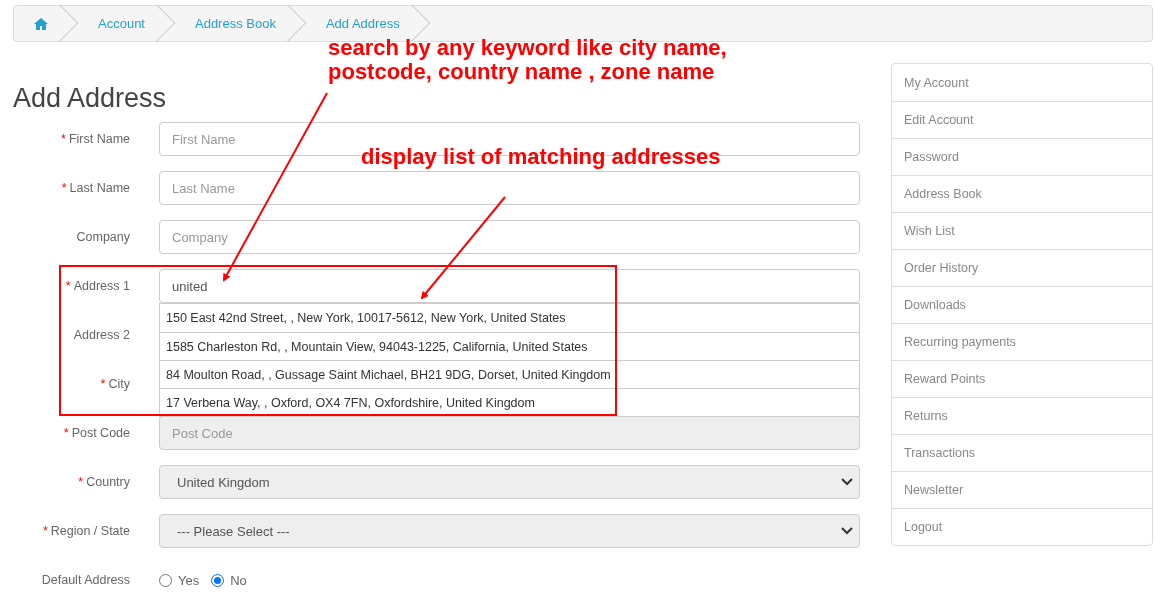 This screenshot has width=1155, height=612. What do you see at coordinates (1022, 304) in the screenshot?
I see `menu-item: Downloads` at bounding box center [1022, 304].